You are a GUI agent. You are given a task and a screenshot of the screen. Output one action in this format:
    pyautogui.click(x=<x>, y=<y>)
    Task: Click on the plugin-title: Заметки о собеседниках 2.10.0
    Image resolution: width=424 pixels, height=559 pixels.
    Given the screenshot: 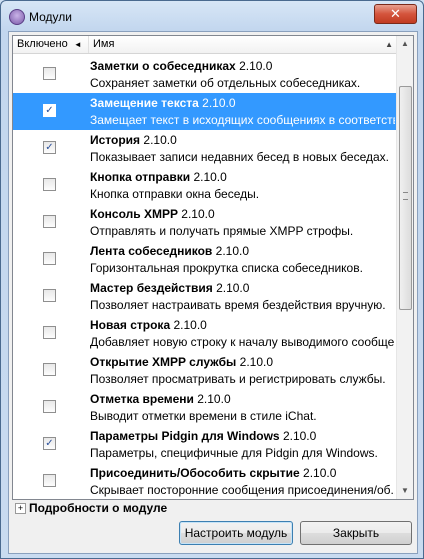 What is the action you would take?
    pyautogui.click(x=181, y=66)
    